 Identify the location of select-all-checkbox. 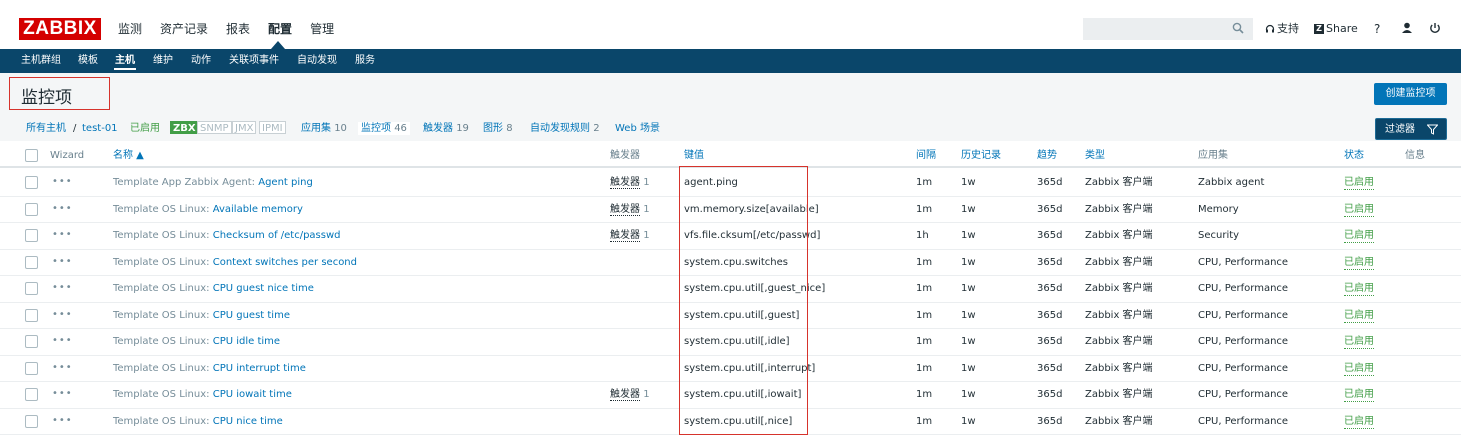
(31, 155).